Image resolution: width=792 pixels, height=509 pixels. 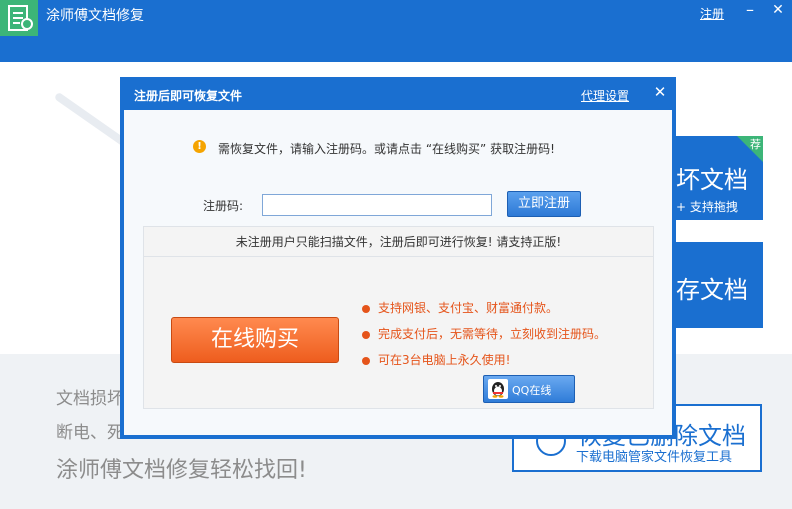 What do you see at coordinates (444, 360) in the screenshot?
I see `feature-text: 可在3台电脑上永久使用!` at bounding box center [444, 360].